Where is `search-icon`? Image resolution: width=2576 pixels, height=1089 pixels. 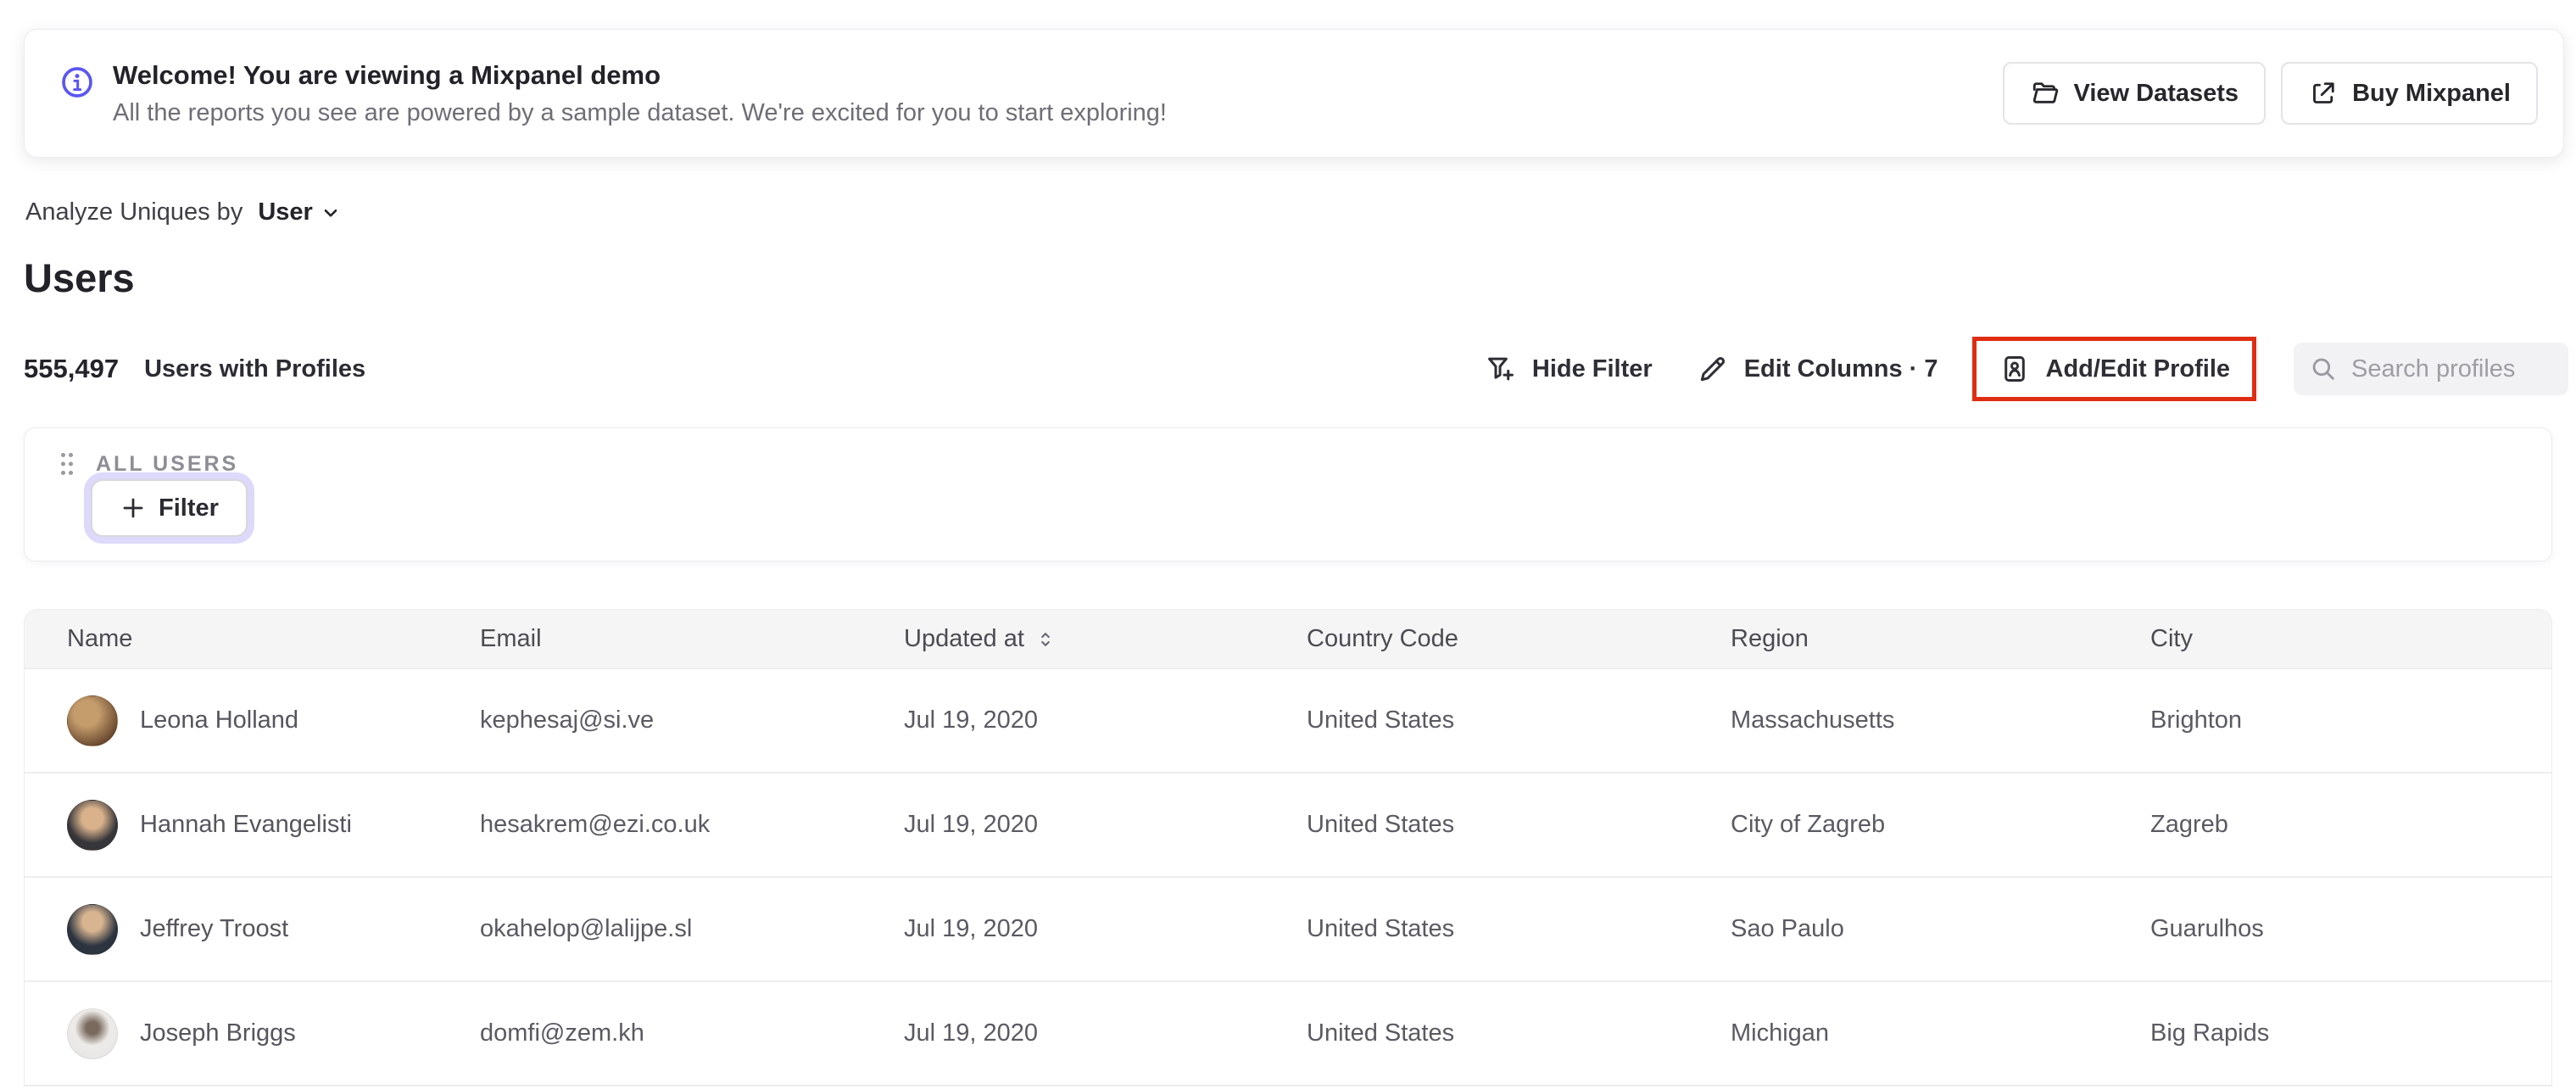 search-icon is located at coordinates (2323, 369).